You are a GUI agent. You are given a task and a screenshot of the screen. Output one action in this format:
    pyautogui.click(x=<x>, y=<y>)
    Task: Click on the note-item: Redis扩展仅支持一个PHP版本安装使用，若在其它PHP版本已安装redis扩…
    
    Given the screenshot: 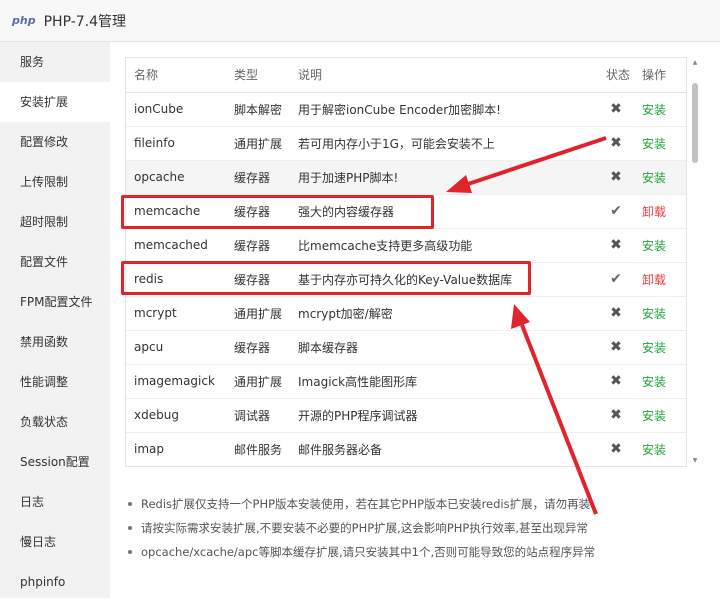 What is the action you would take?
    pyautogui.click(x=405, y=504)
    